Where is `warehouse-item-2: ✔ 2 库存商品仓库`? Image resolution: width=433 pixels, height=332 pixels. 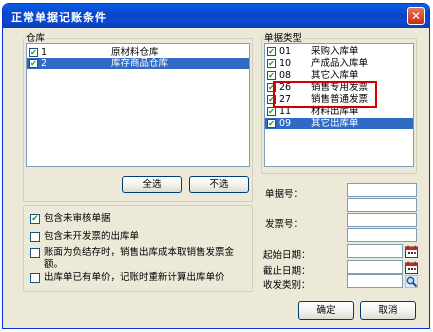
warehouse-item-2: ✔ 2 库存商品仓库 is located at coordinates (138, 63).